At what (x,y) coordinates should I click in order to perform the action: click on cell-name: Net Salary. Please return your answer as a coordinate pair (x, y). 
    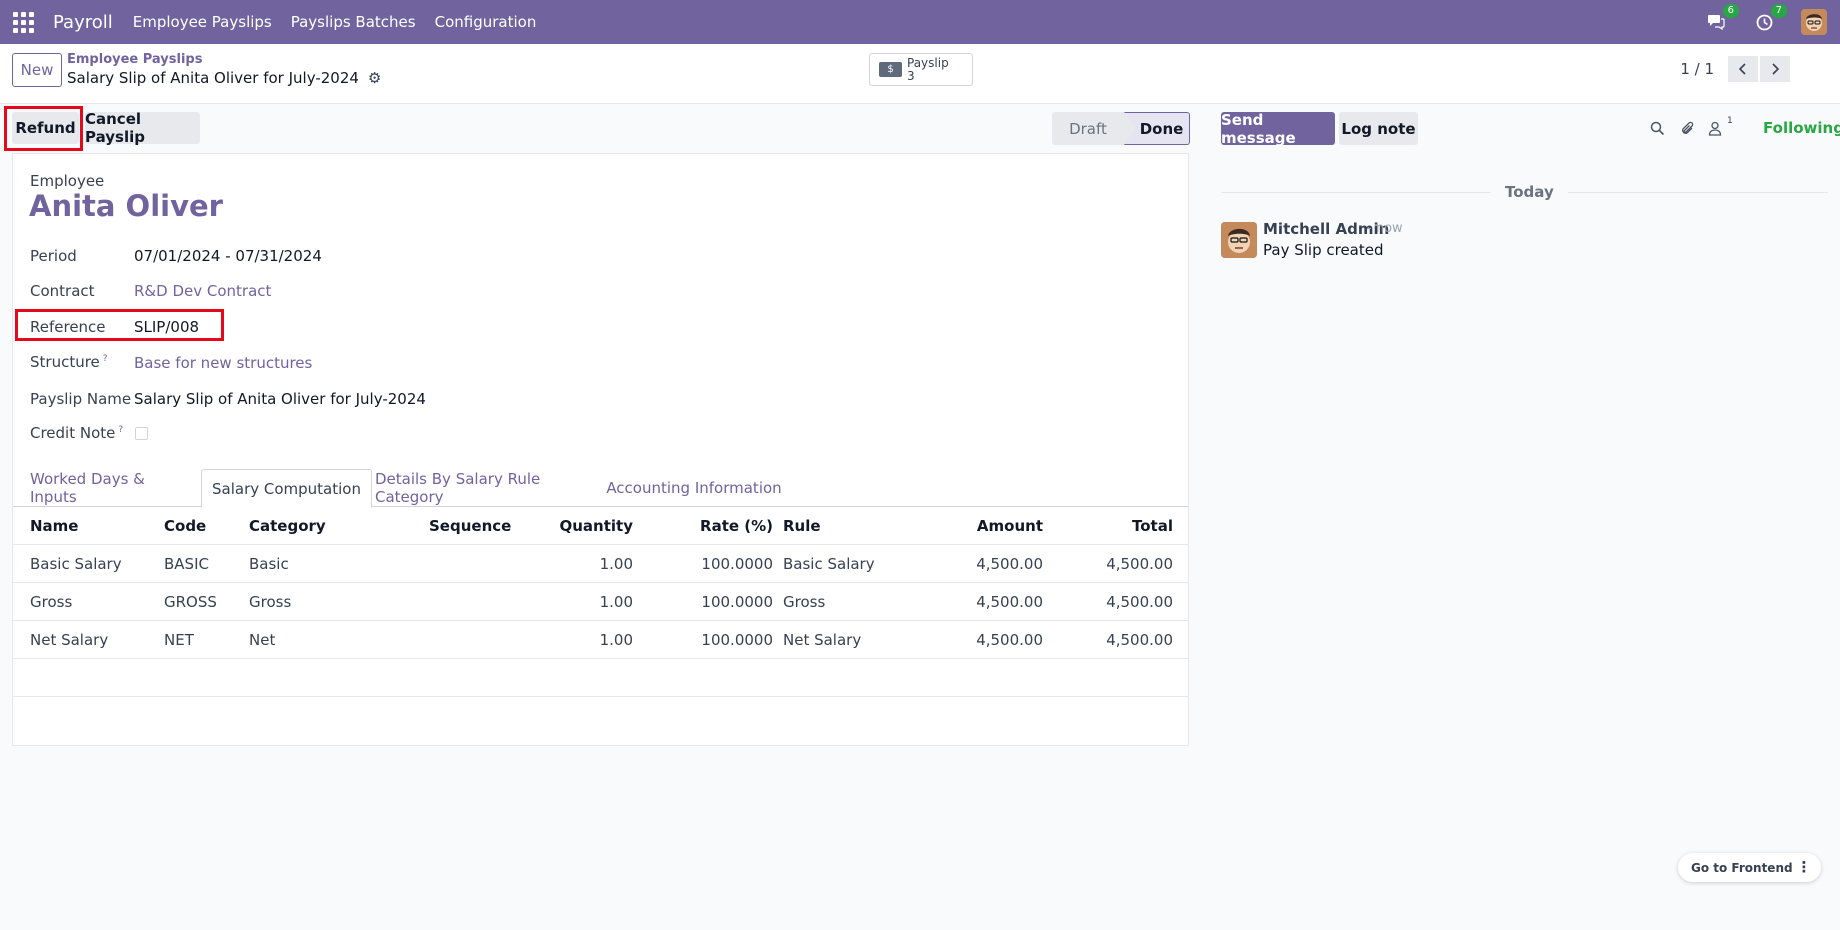
    Looking at the image, I should click on (69, 640).